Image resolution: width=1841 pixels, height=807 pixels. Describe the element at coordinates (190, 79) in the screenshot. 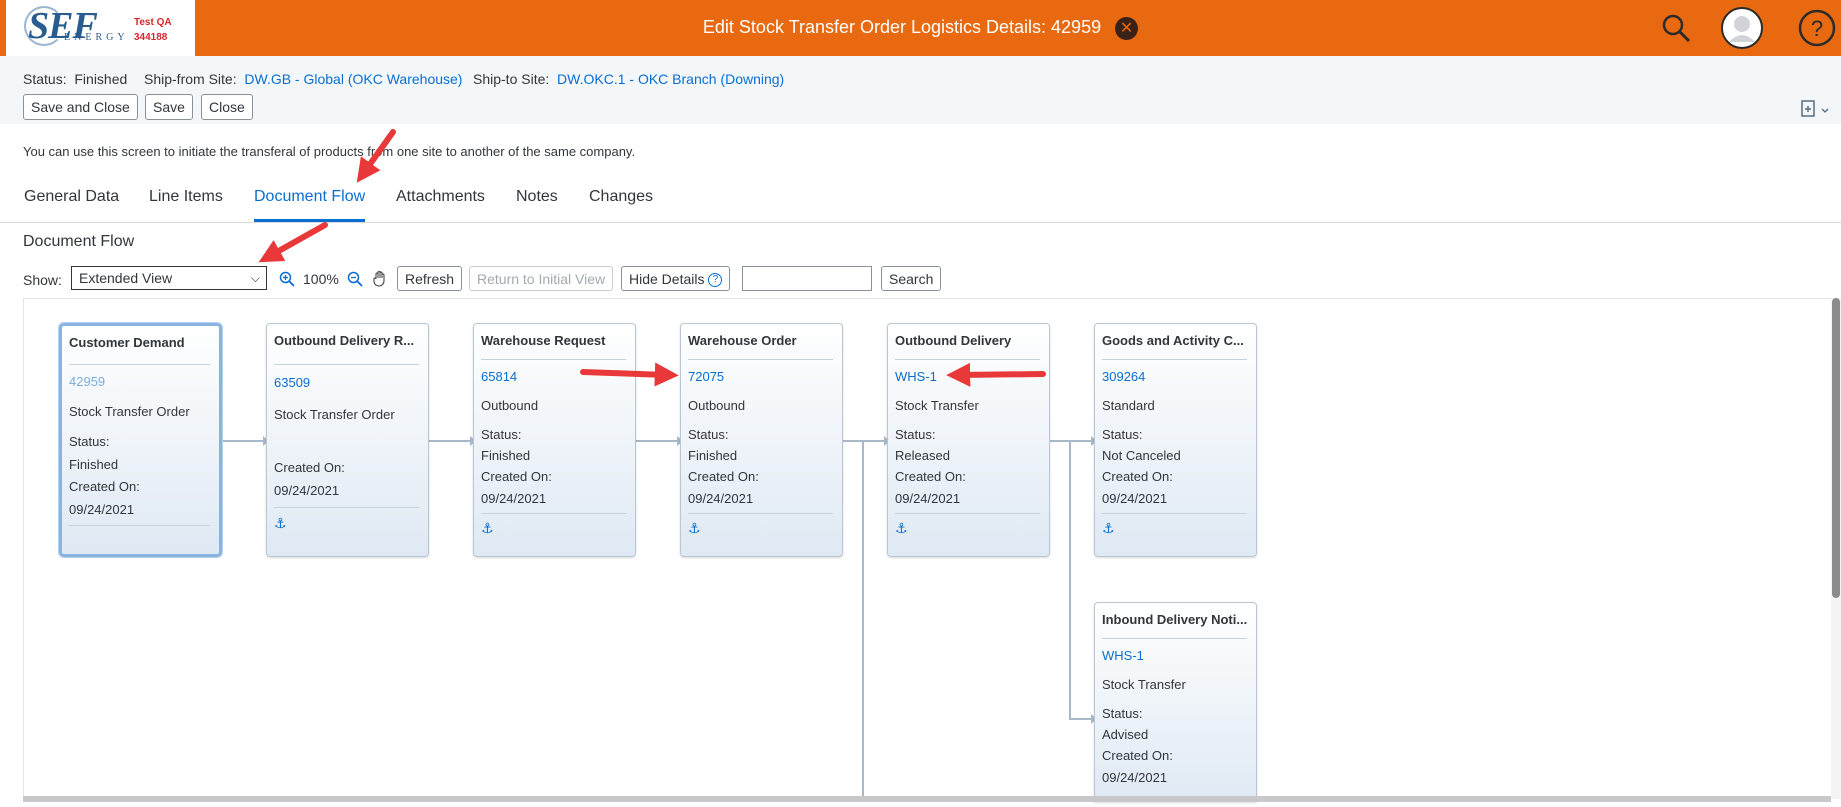

I see `ship-from-label: Ship-from Site:` at that location.